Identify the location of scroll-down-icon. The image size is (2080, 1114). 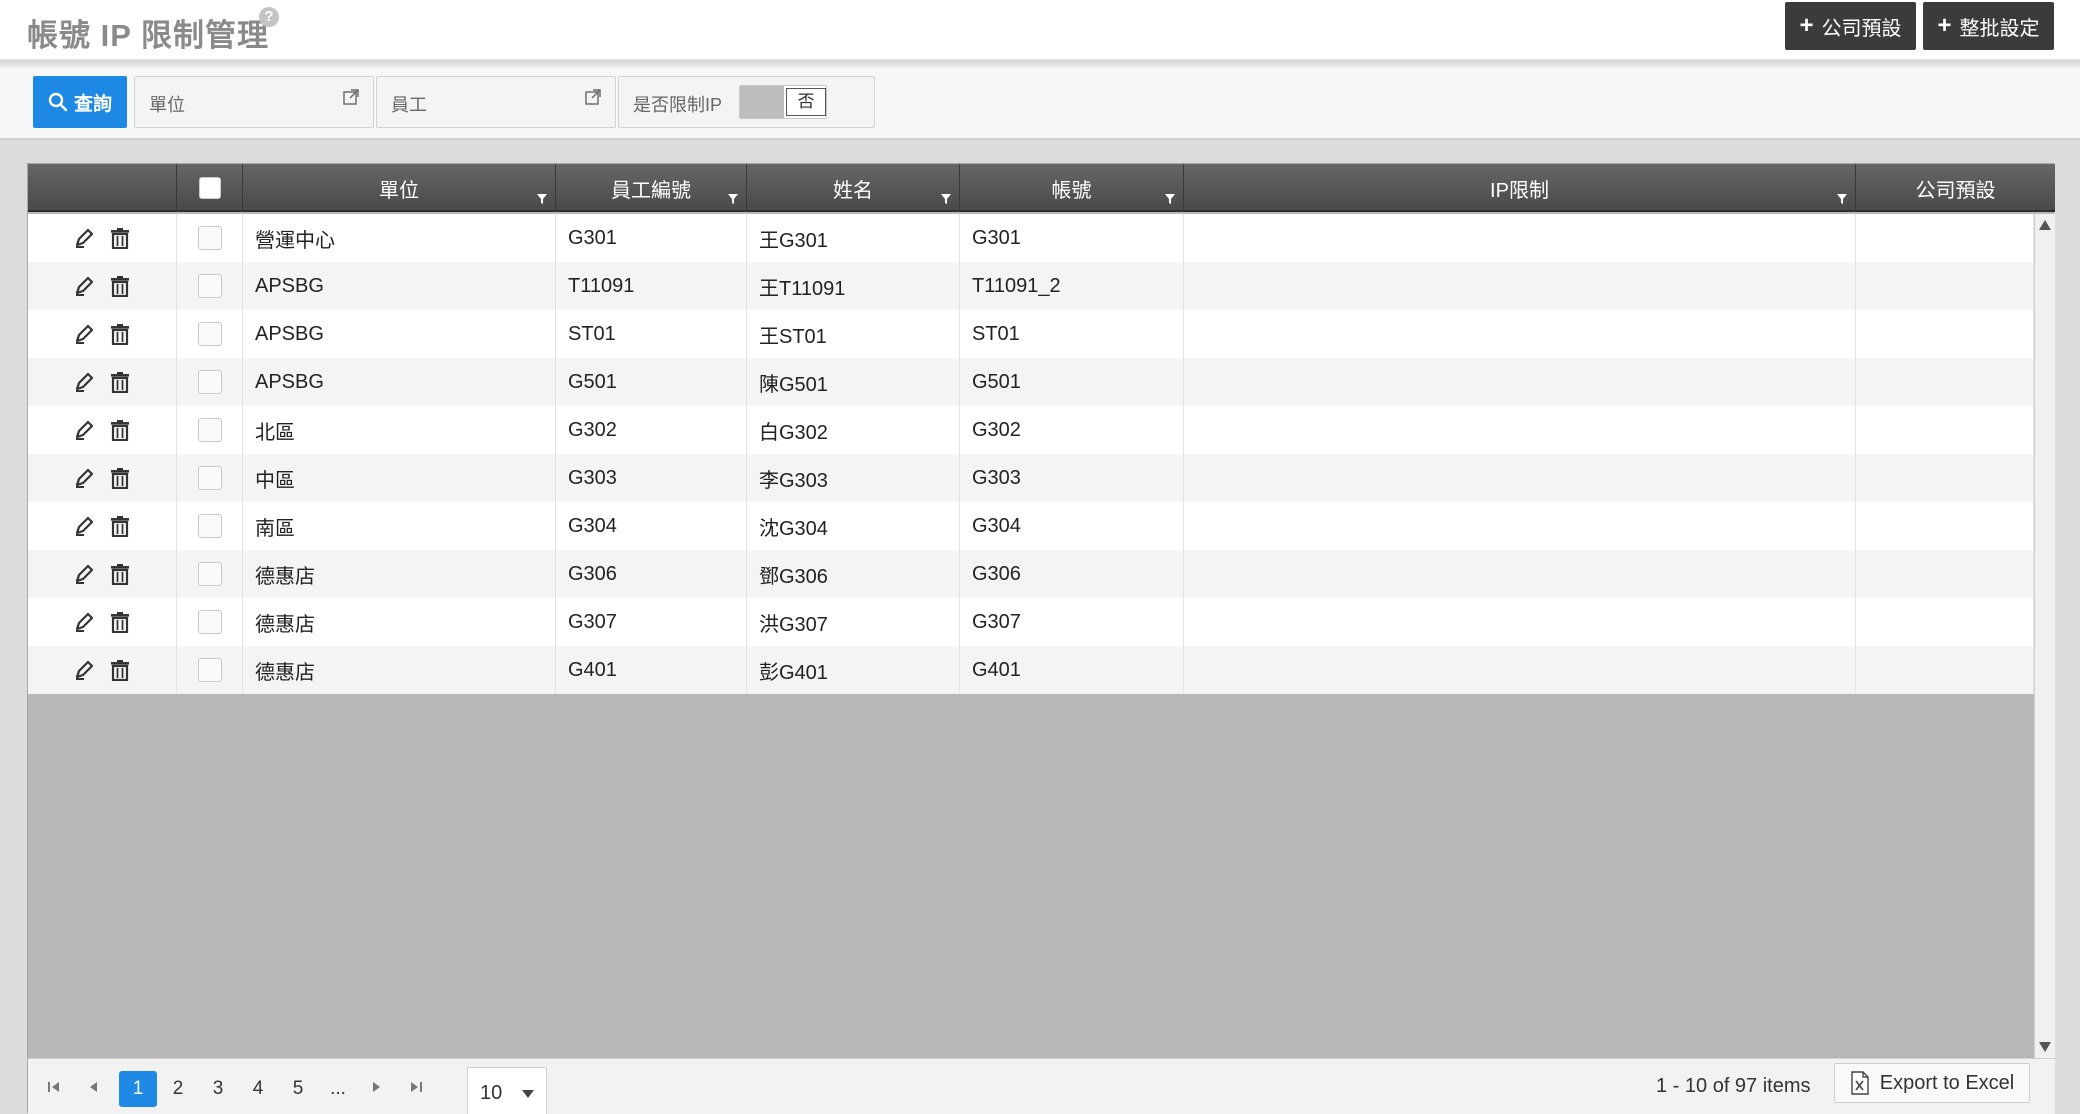
(2045, 1047).